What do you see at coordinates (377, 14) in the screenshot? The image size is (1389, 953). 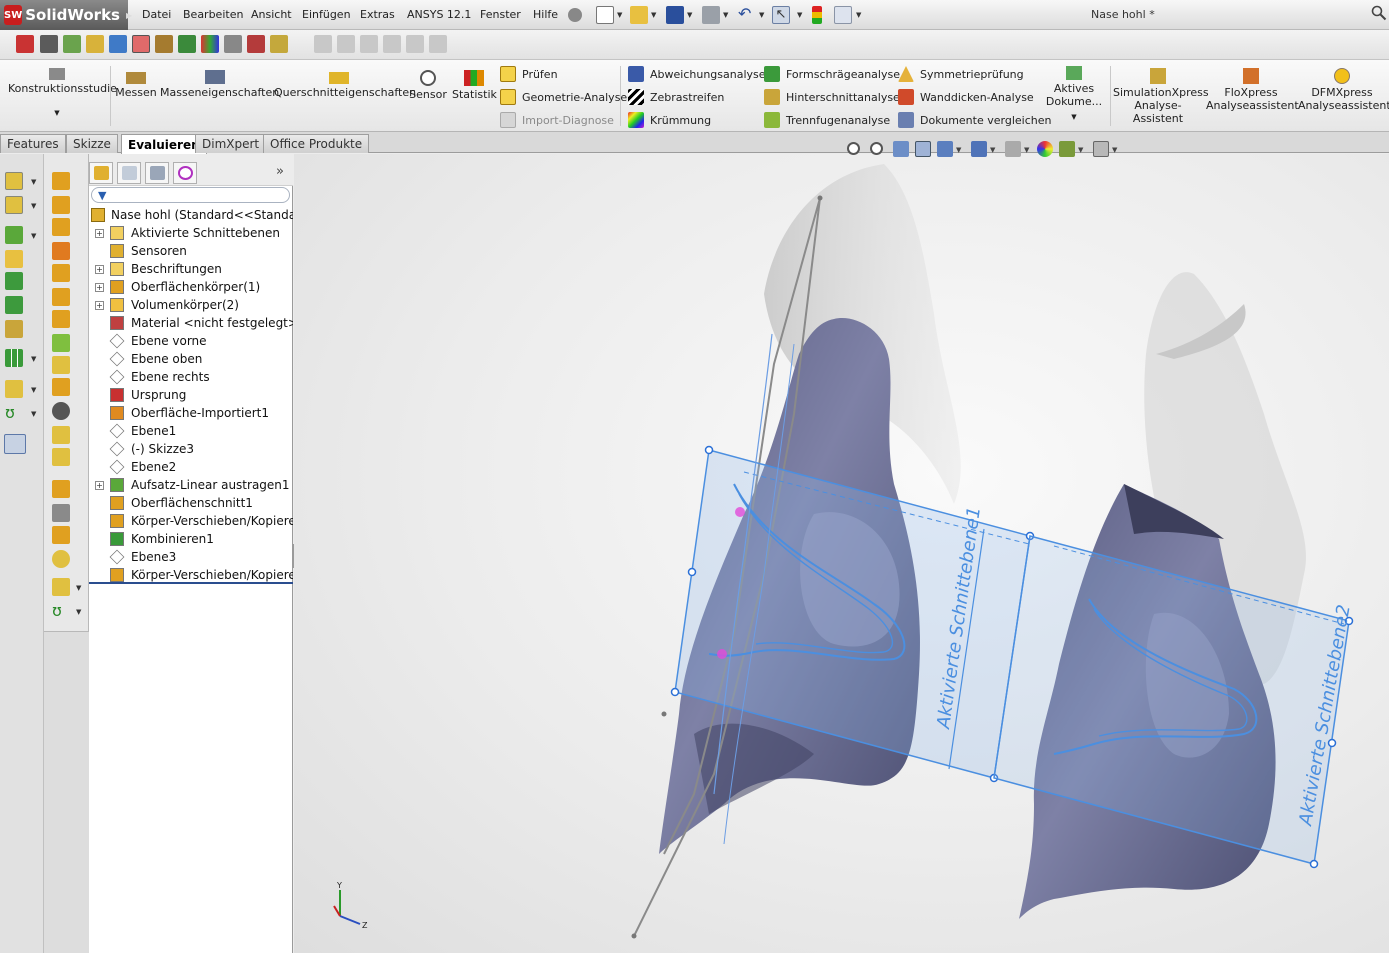 I see `menu-extras: Extras` at bounding box center [377, 14].